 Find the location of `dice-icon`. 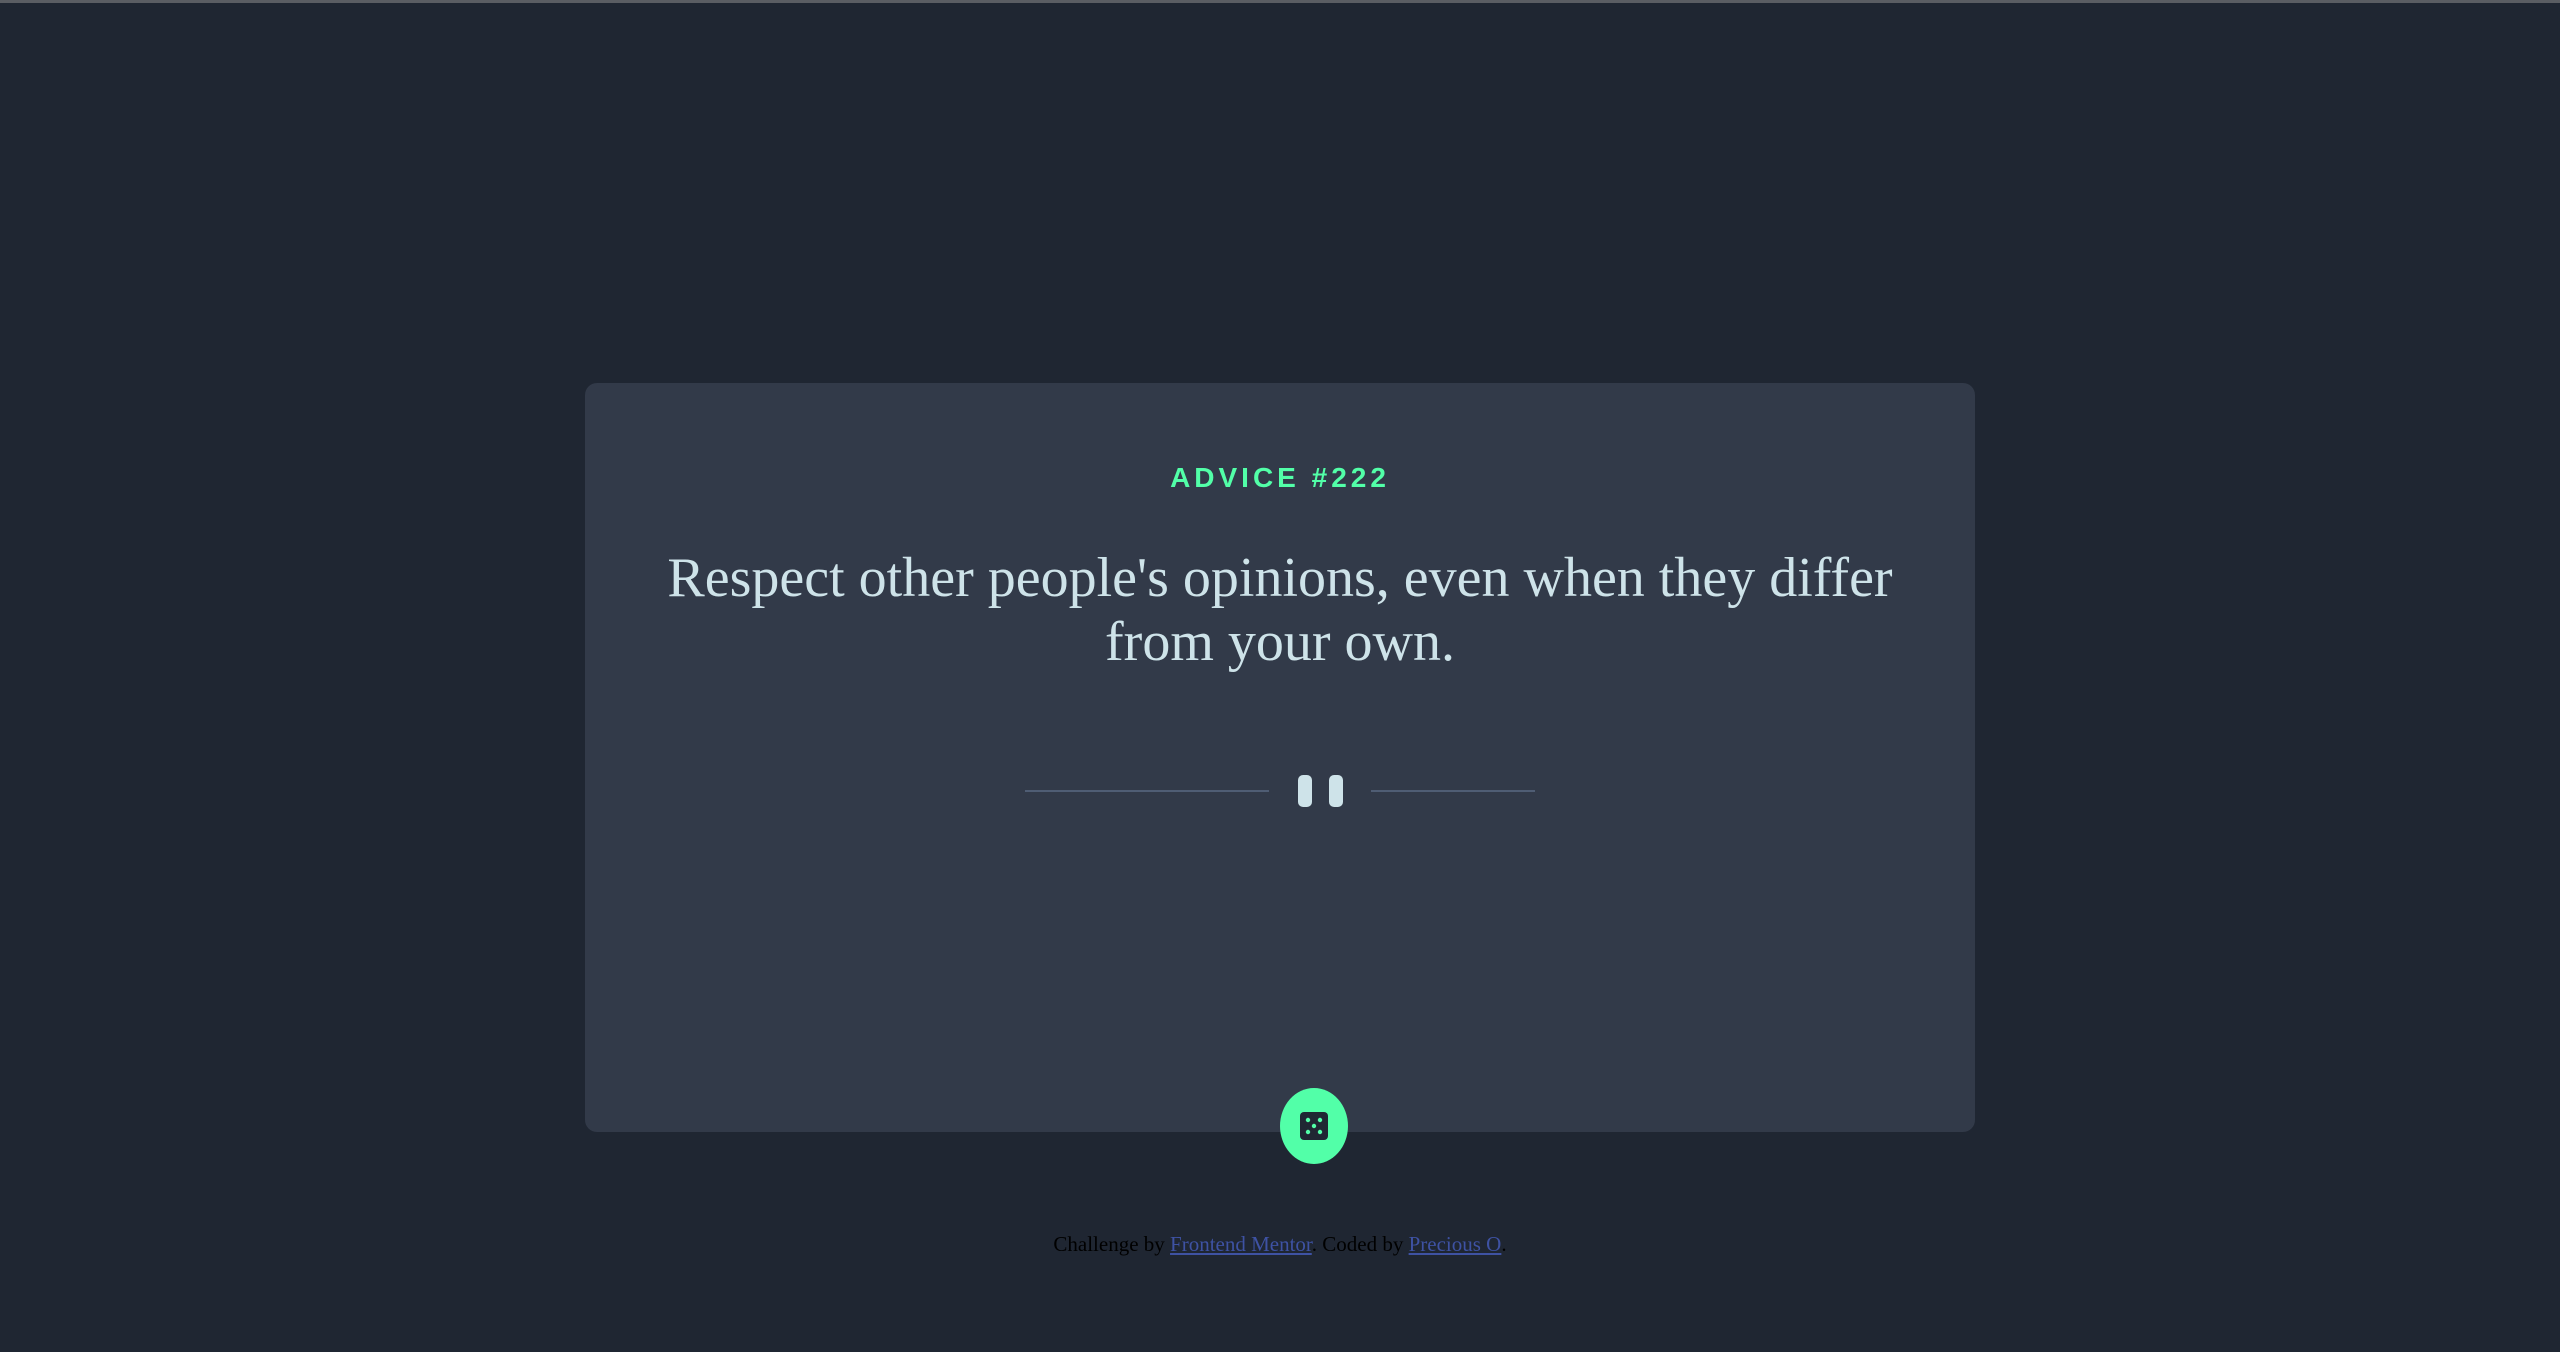

dice-icon is located at coordinates (1314, 1126).